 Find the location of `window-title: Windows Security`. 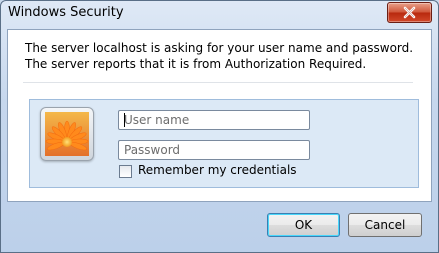

window-title: Windows Security is located at coordinates (66, 12).